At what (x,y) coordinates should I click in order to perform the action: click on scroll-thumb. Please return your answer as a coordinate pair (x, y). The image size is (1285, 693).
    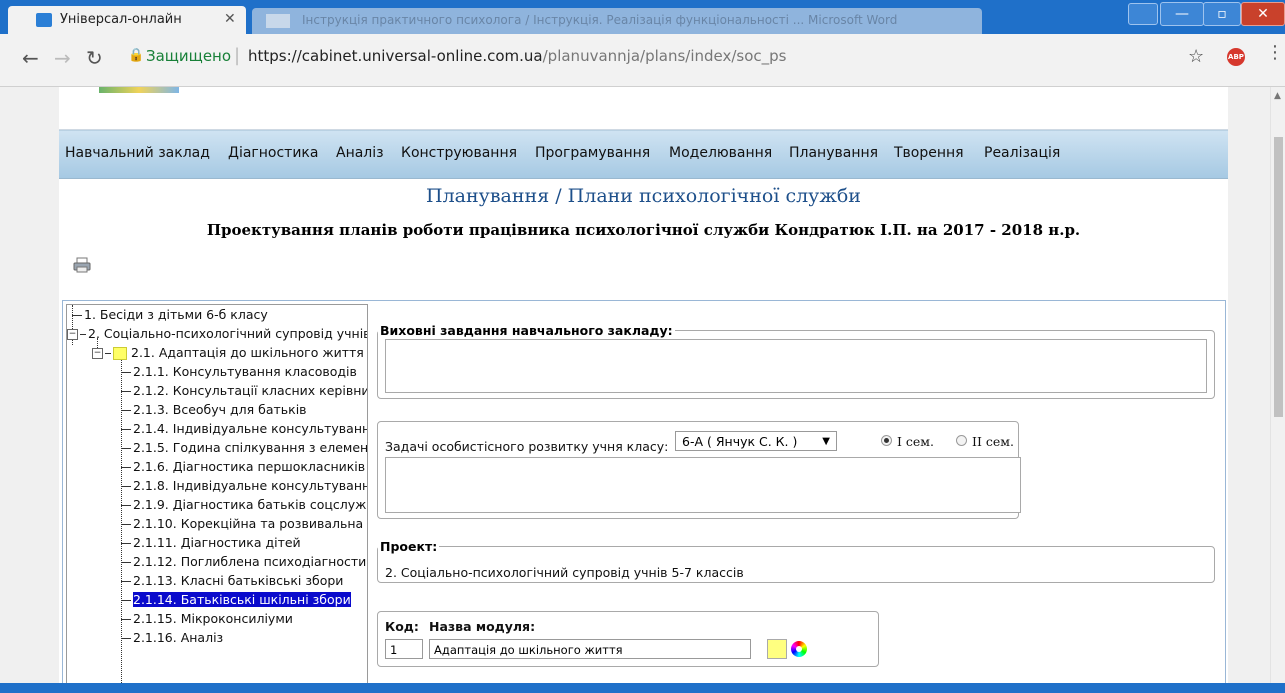
    Looking at the image, I should click on (1278, 277).